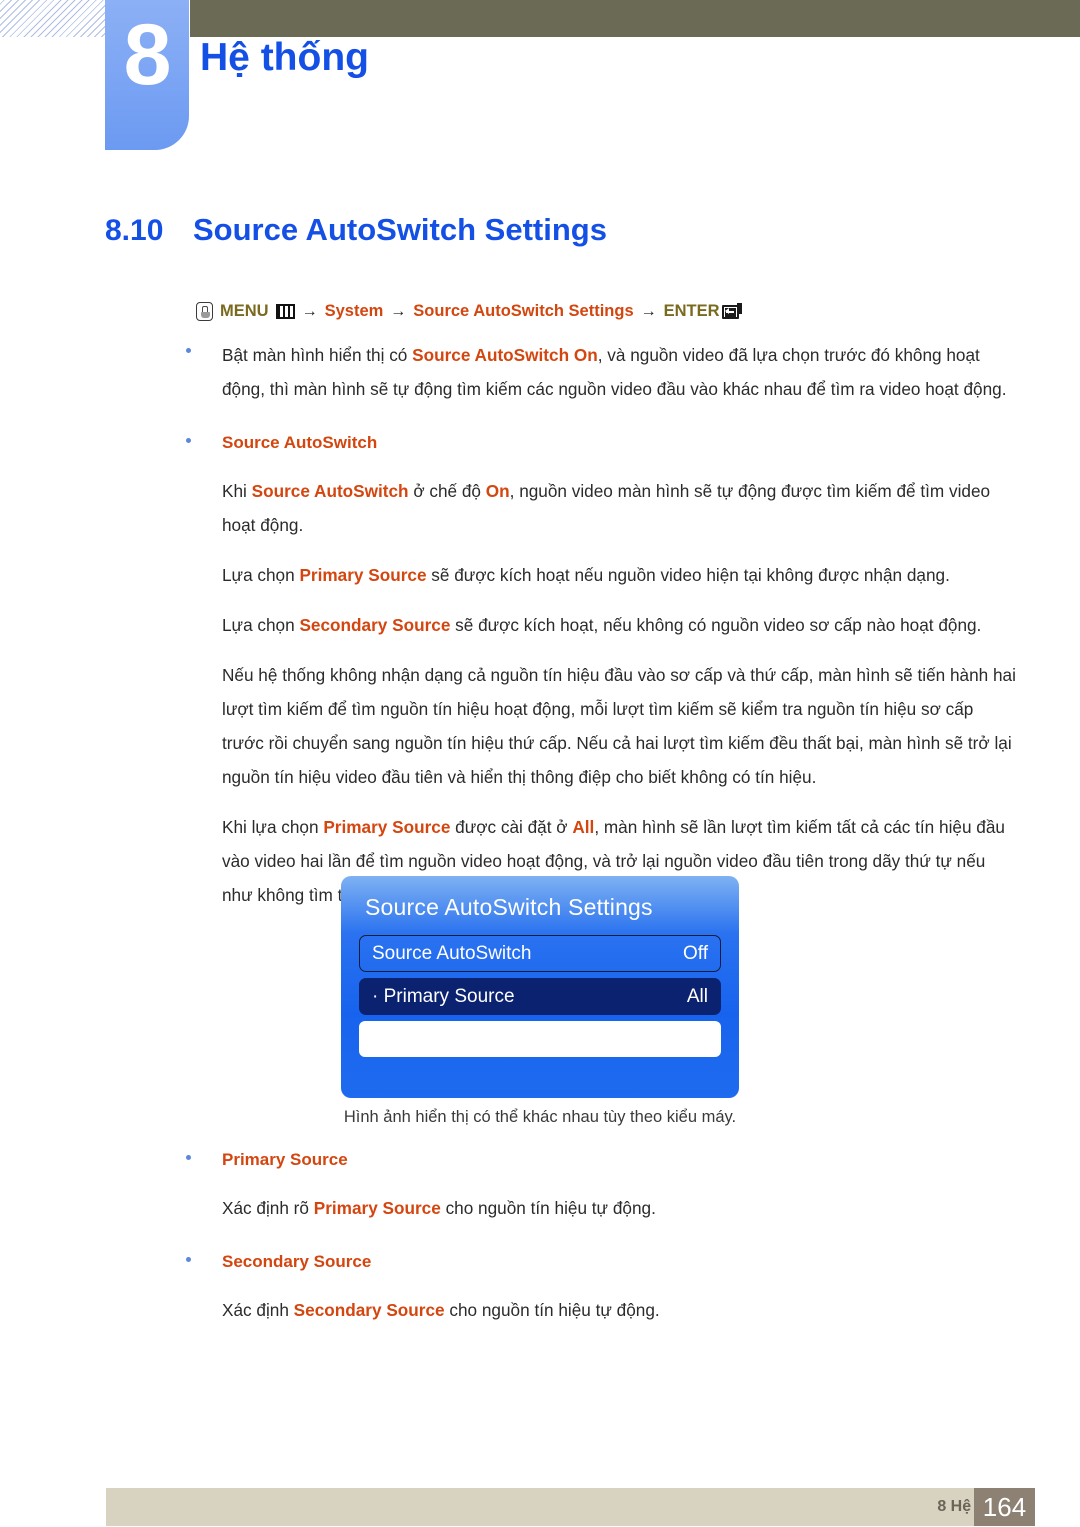 The image size is (1080, 1527). Describe the element at coordinates (363, 575) in the screenshot. I see `p3-highlight: Primary Source` at that location.